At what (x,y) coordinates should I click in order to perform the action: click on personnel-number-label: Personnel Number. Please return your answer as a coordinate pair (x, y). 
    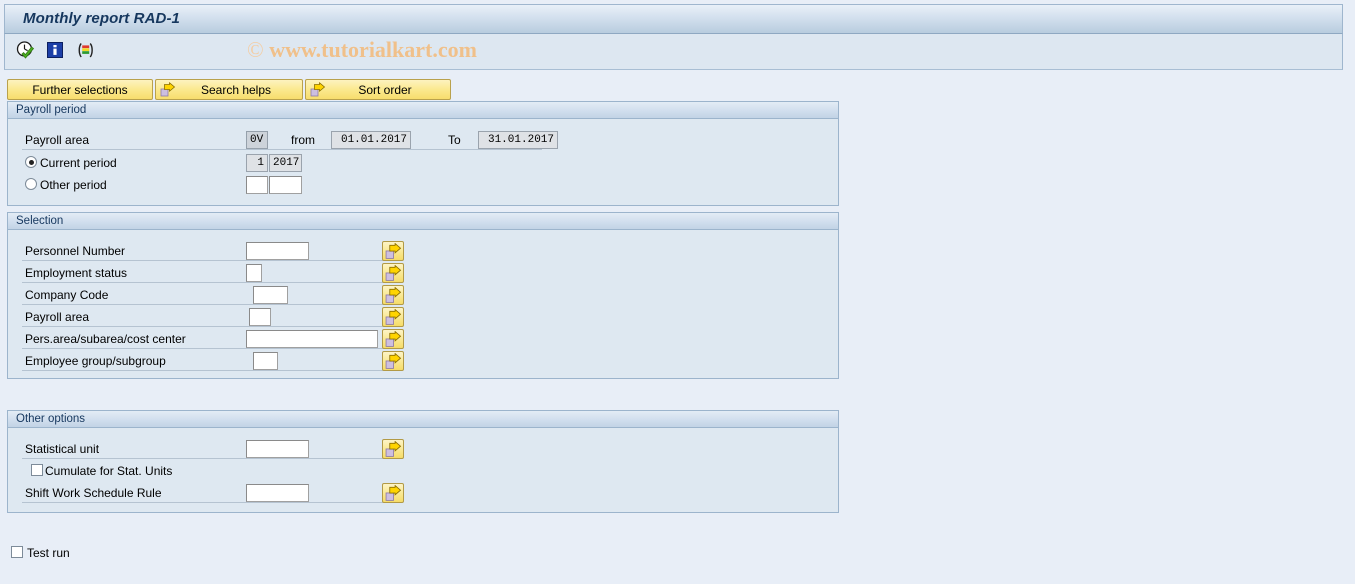
    Looking at the image, I should click on (75, 251).